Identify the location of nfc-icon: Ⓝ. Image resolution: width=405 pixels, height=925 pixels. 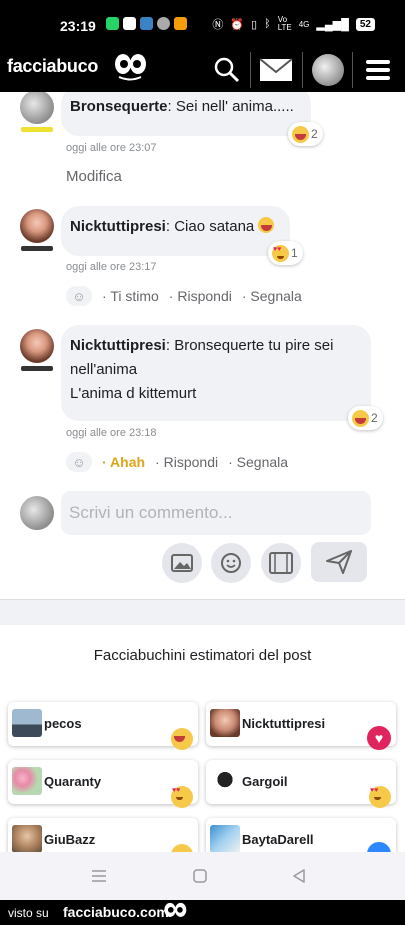
(218, 25).